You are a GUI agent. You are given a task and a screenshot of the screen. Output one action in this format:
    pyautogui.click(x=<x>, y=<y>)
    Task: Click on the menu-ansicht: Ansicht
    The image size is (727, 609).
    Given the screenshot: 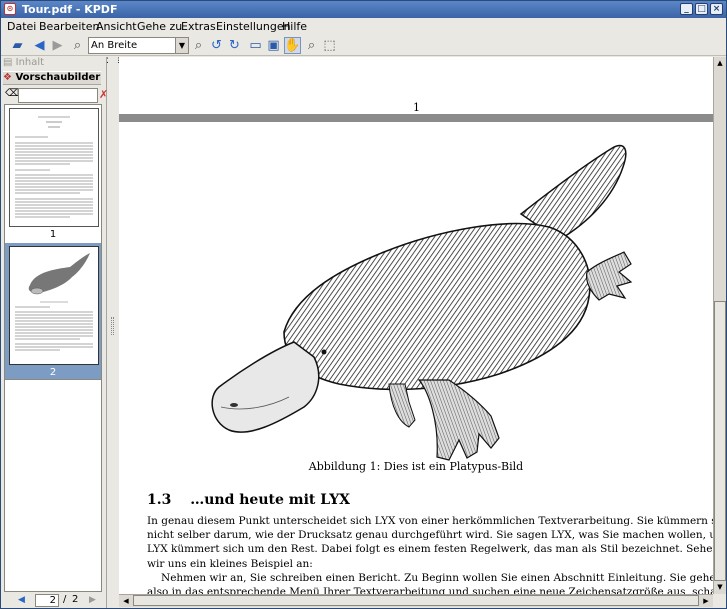 What is the action you would take?
    pyautogui.click(x=116, y=26)
    